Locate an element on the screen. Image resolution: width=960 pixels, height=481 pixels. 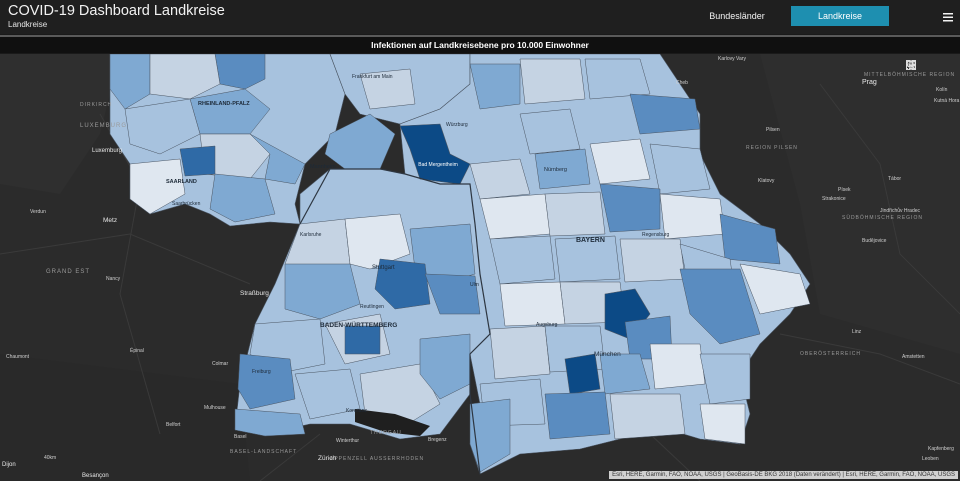
city-jindrichuv: Jindřichův Hradec is located at coordinates (900, 211).